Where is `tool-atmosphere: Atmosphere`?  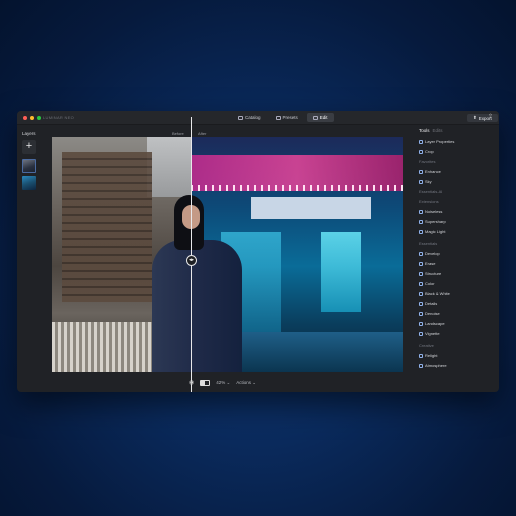
tool-atmosphere: Atmosphere is located at coordinates (433, 365).